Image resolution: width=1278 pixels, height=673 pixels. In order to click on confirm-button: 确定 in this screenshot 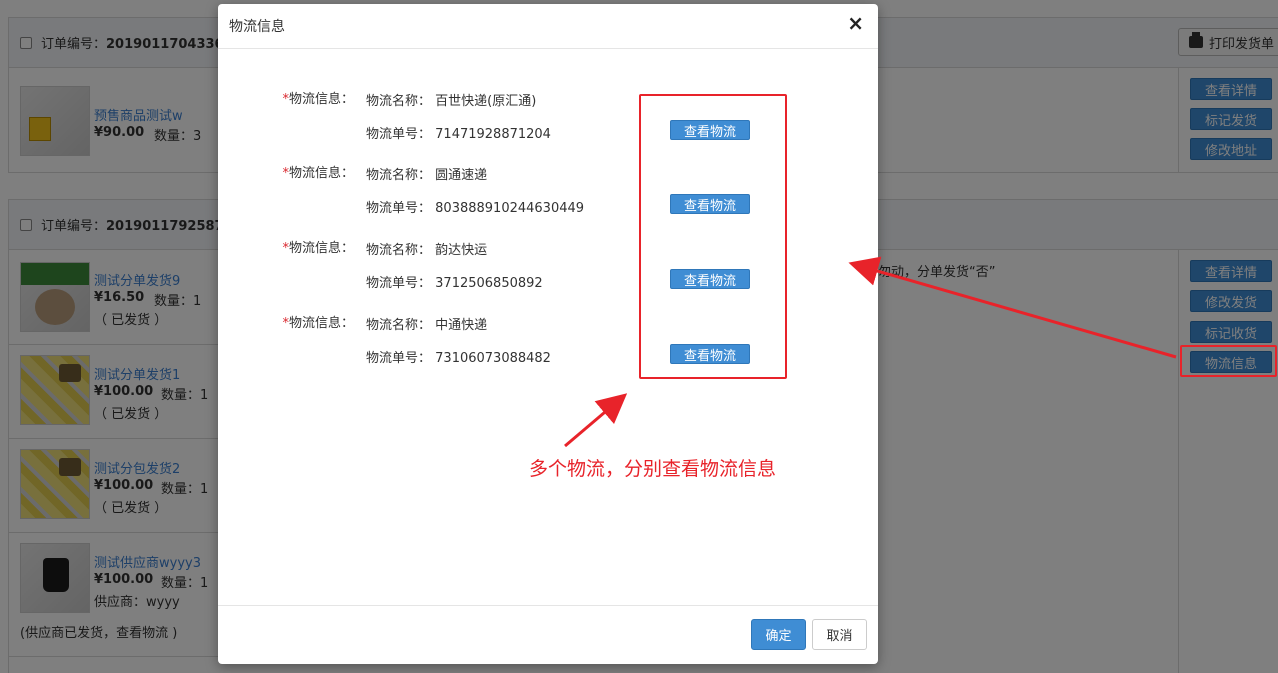, I will do `click(778, 634)`.